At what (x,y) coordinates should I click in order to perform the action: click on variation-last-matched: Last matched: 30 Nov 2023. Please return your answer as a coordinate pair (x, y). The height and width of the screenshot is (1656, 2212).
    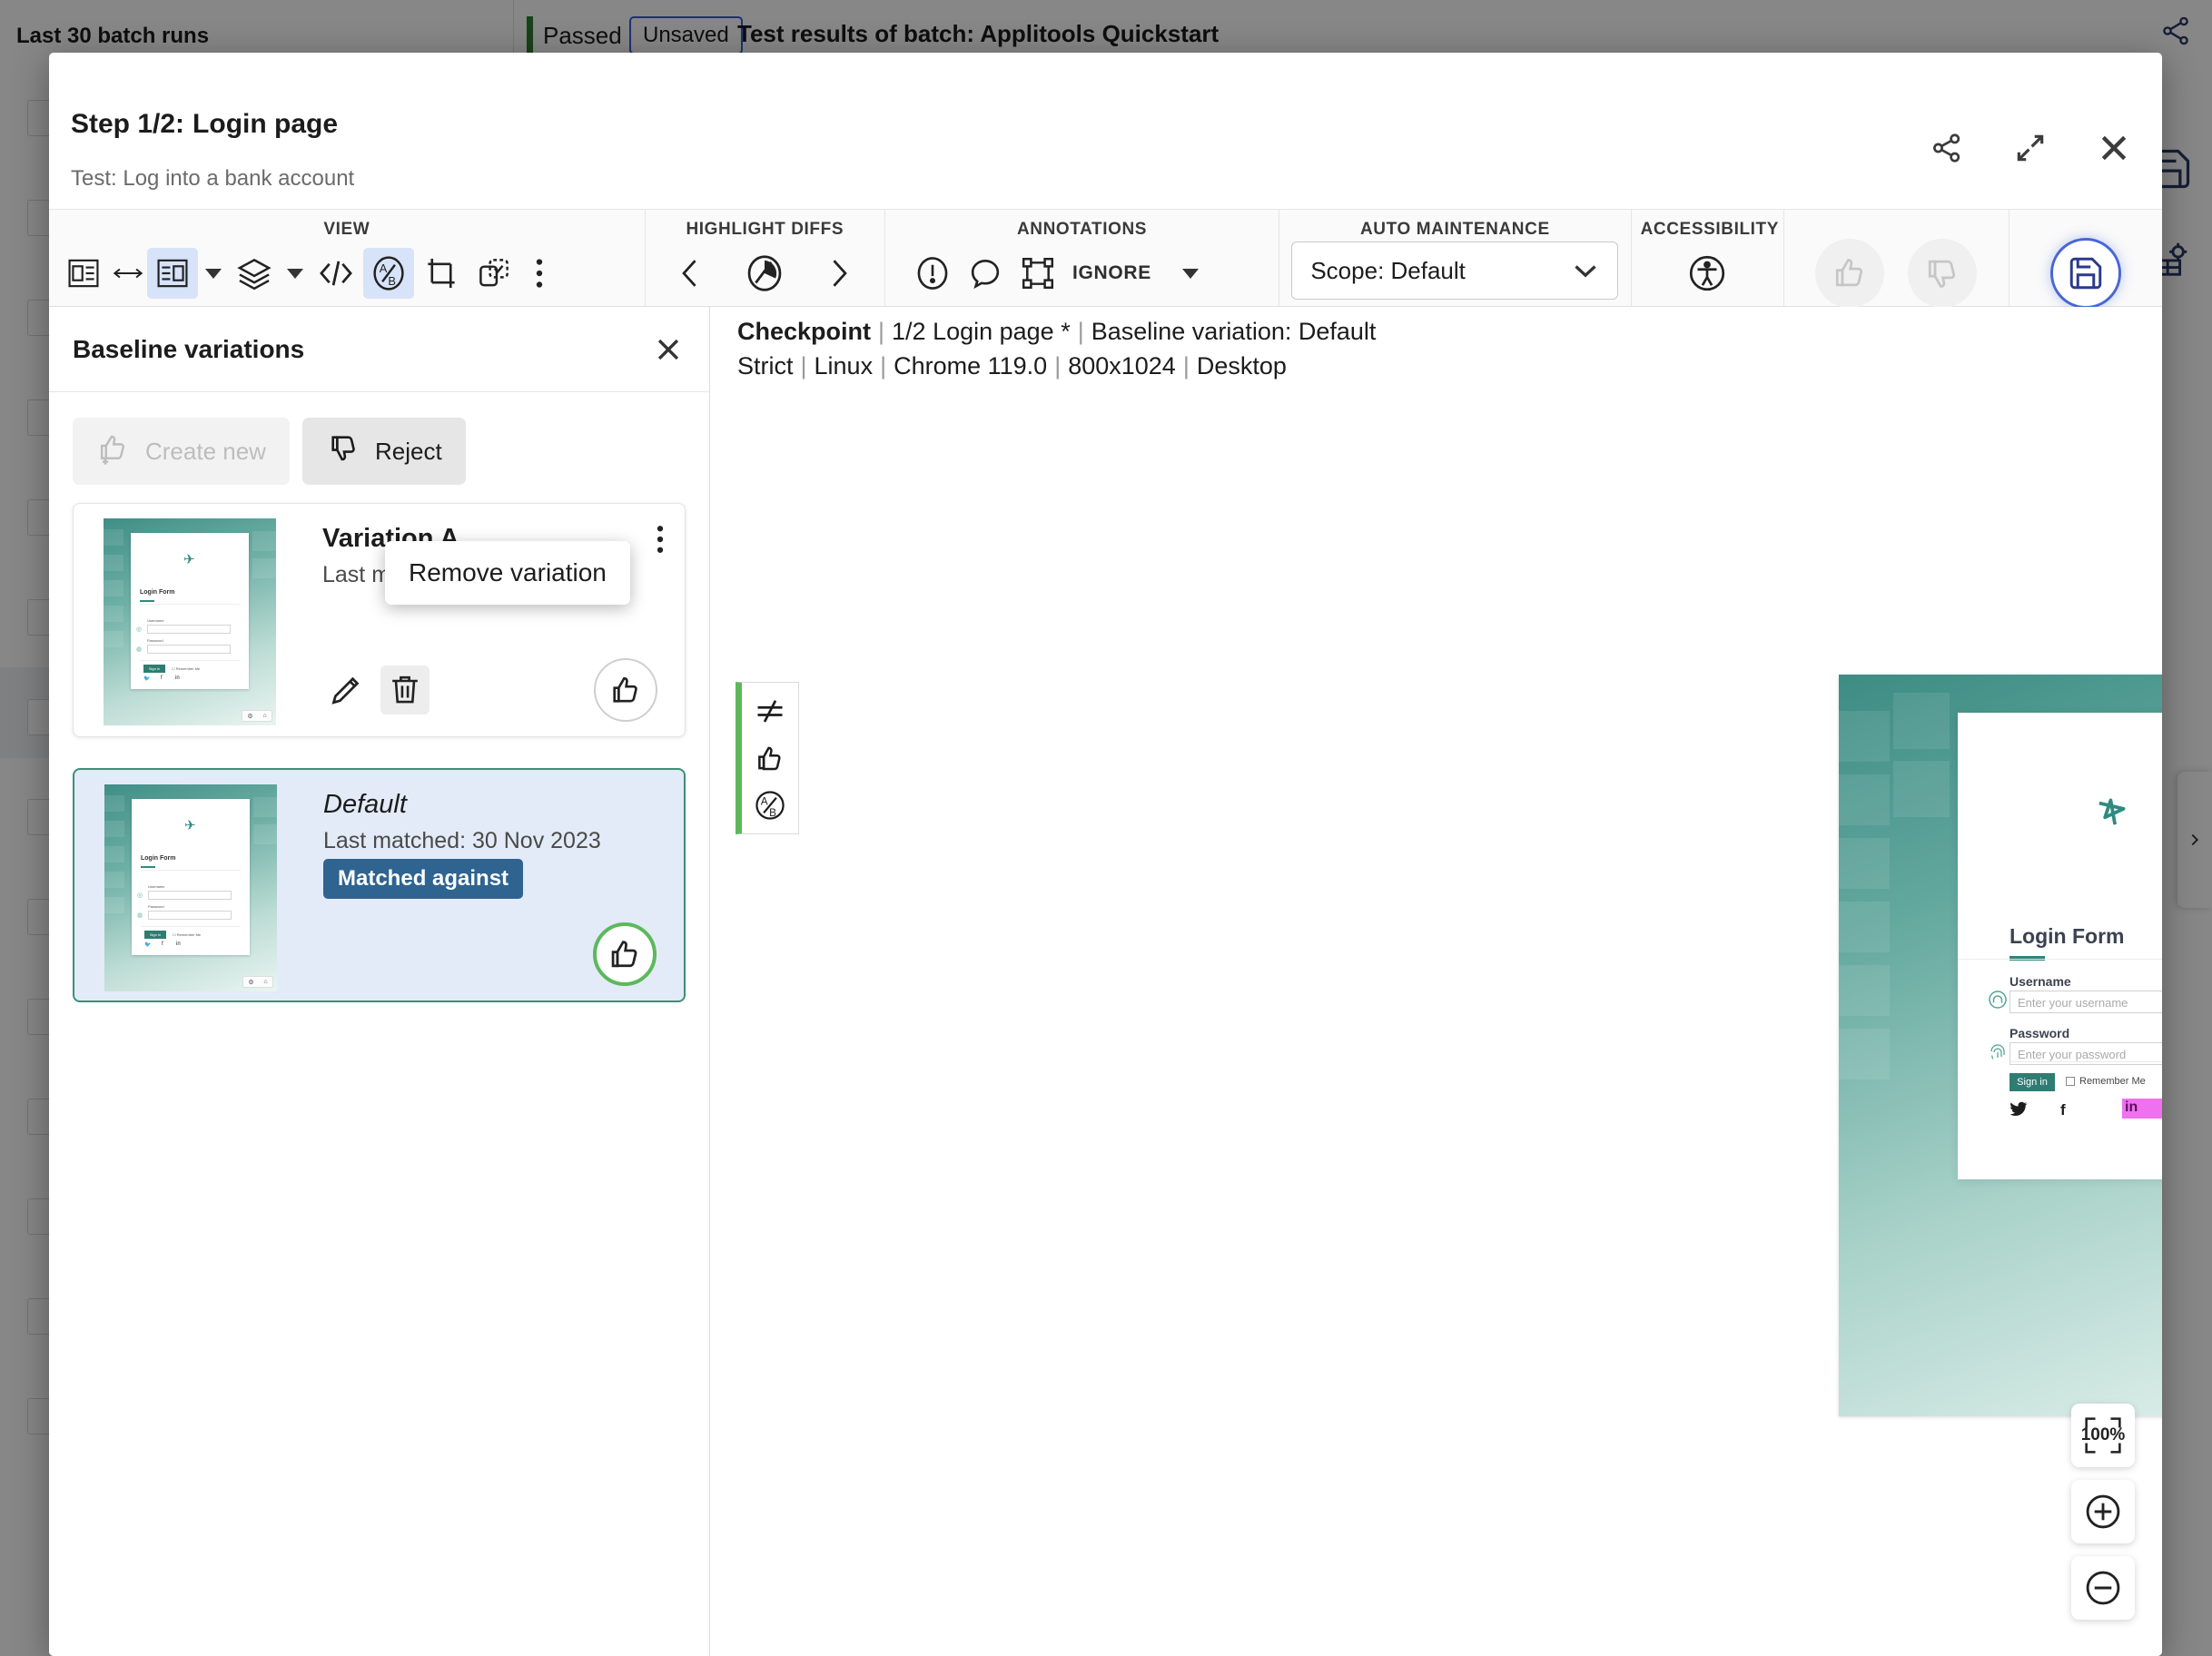
    Looking at the image, I should click on (462, 840).